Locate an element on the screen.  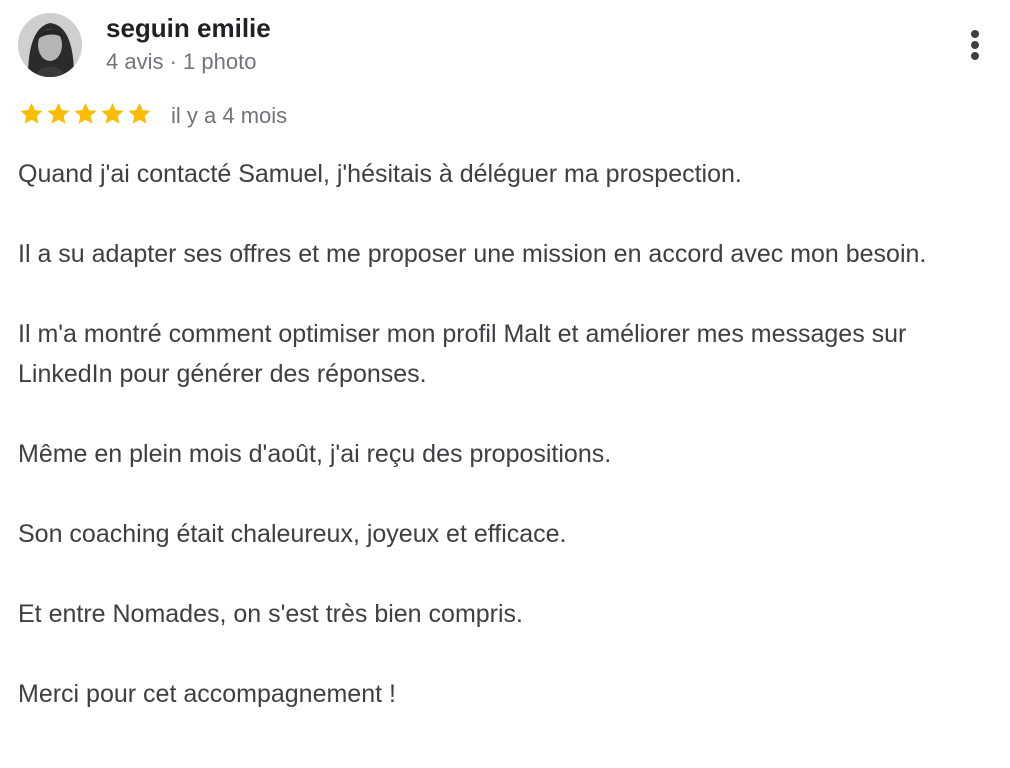
author-avatar is located at coordinates (50, 45).